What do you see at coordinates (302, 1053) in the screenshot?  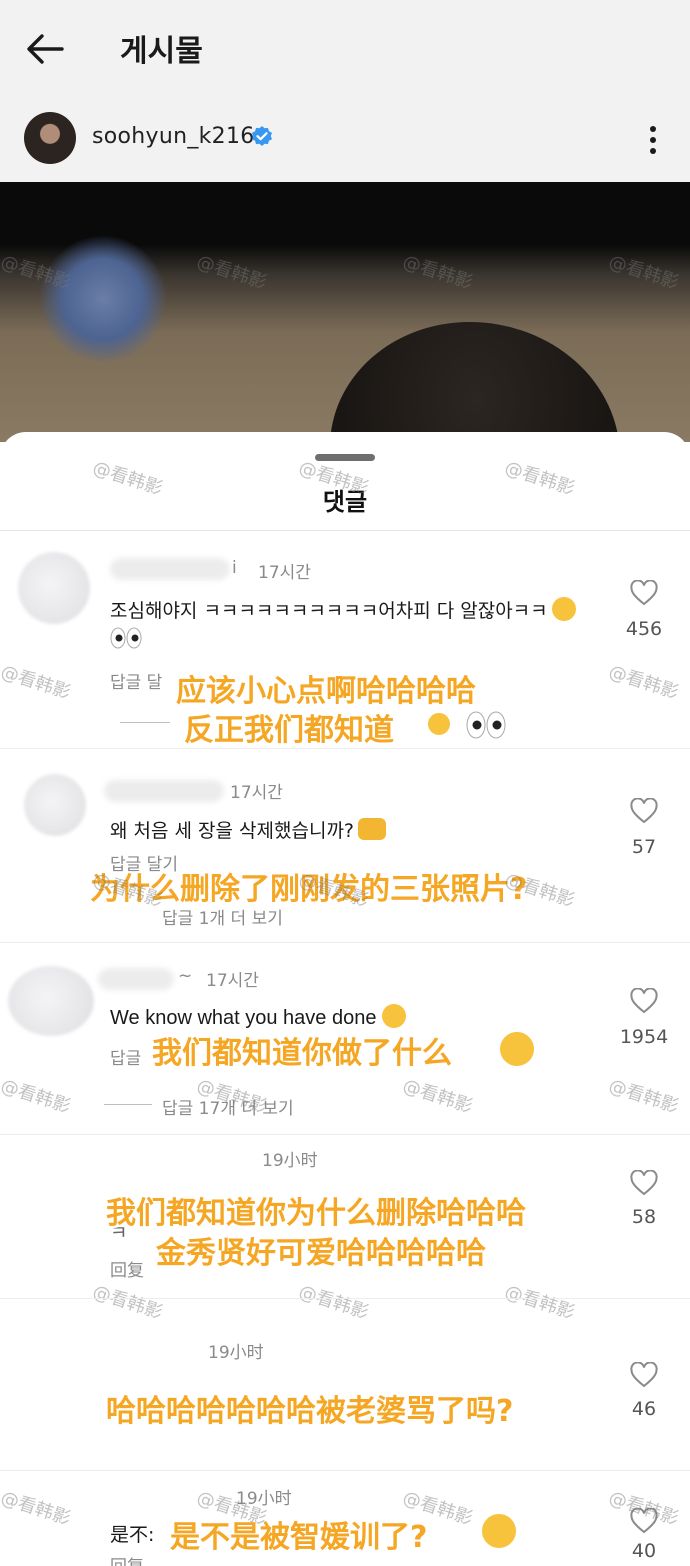 I see `translation-caption: 我们都知道你做了什么` at bounding box center [302, 1053].